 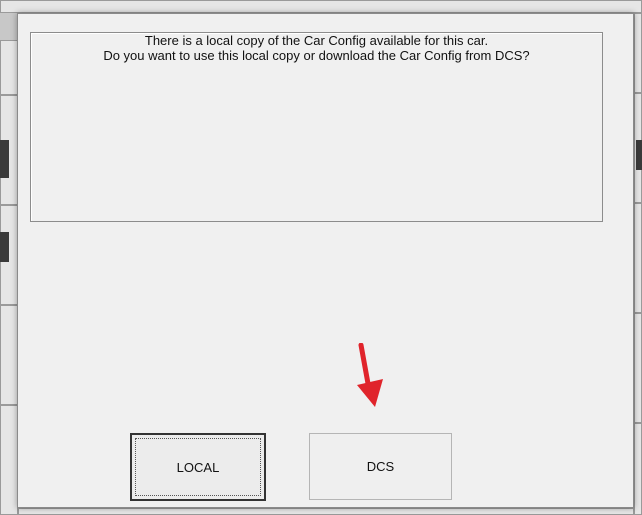 I want to click on dcs-button: DCS, so click(x=380, y=466).